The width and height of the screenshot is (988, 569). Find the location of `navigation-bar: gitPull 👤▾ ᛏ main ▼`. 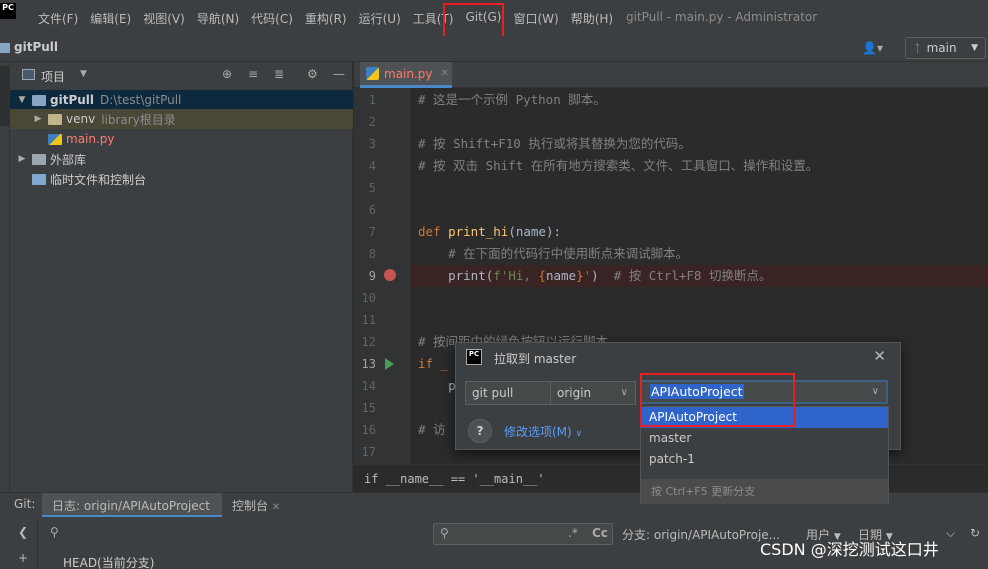

navigation-bar: gitPull 👤▾ ᛏ main ▼ is located at coordinates (494, 49).